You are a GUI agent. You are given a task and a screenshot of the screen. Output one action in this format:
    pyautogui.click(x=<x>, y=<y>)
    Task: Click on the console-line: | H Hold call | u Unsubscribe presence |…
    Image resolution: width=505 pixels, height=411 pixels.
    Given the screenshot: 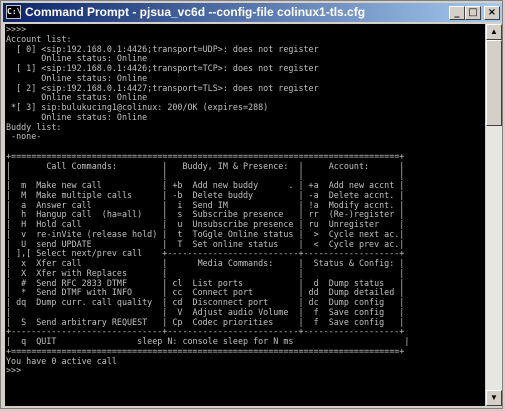 What is the action you would take?
    pyautogui.click(x=205, y=224)
    